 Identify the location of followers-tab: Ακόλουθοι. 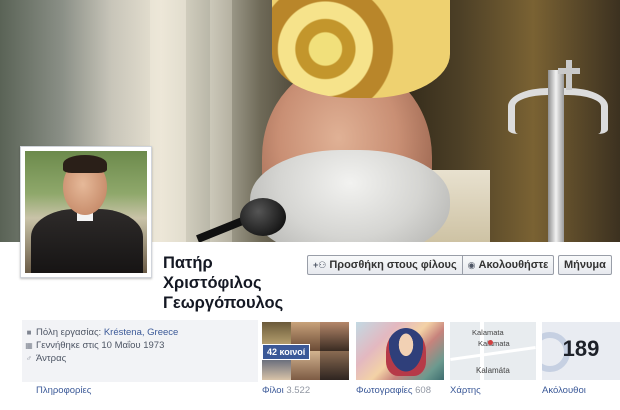
(564, 390).